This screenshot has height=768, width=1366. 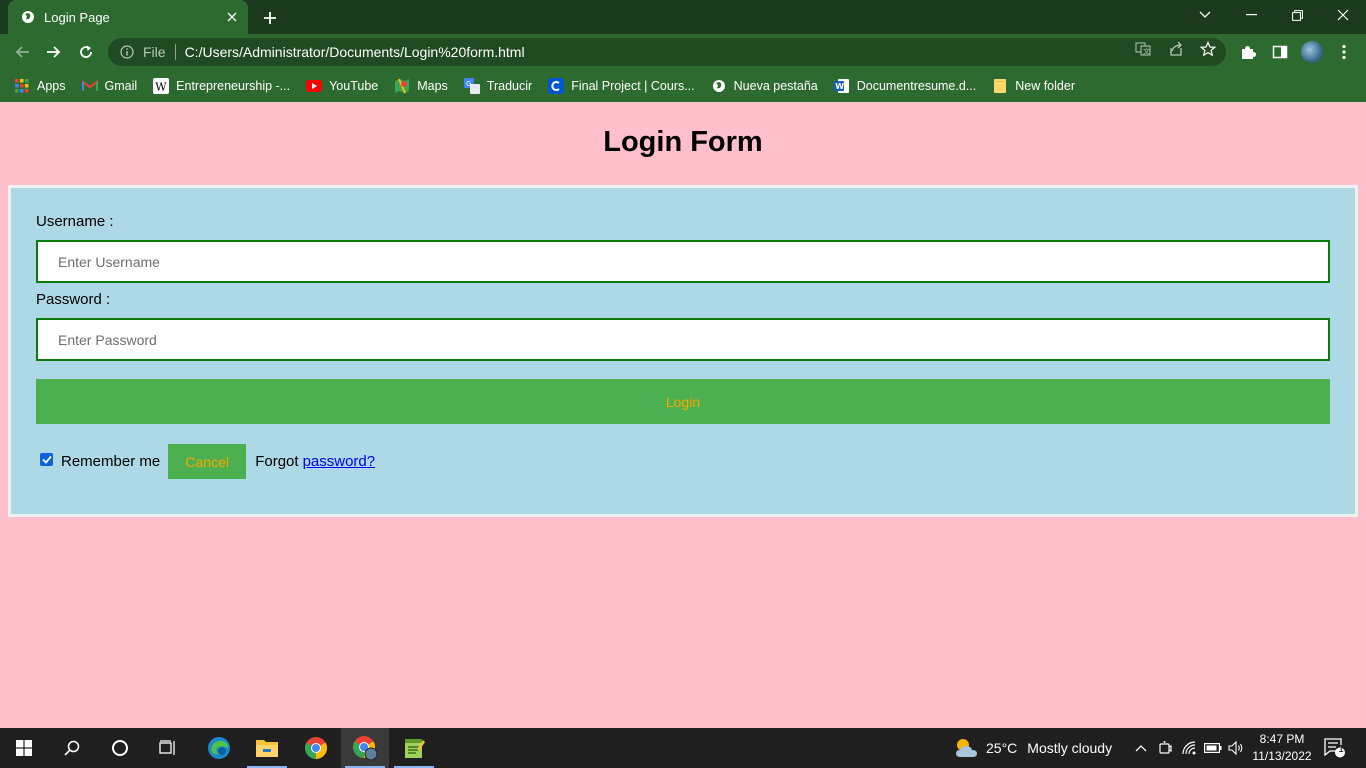 I want to click on windows-start-icon, so click(x=24, y=748).